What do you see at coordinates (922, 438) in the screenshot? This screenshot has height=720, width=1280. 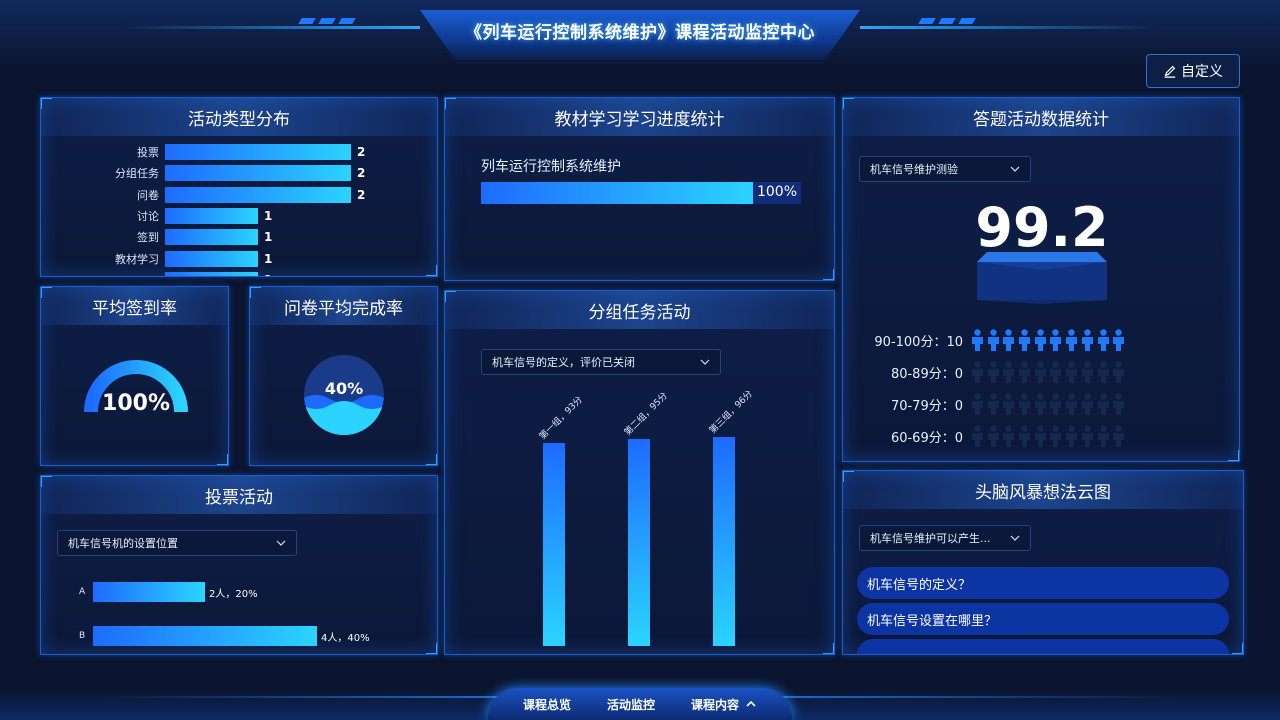 I see `score-range-text: 60-69分：` at bounding box center [922, 438].